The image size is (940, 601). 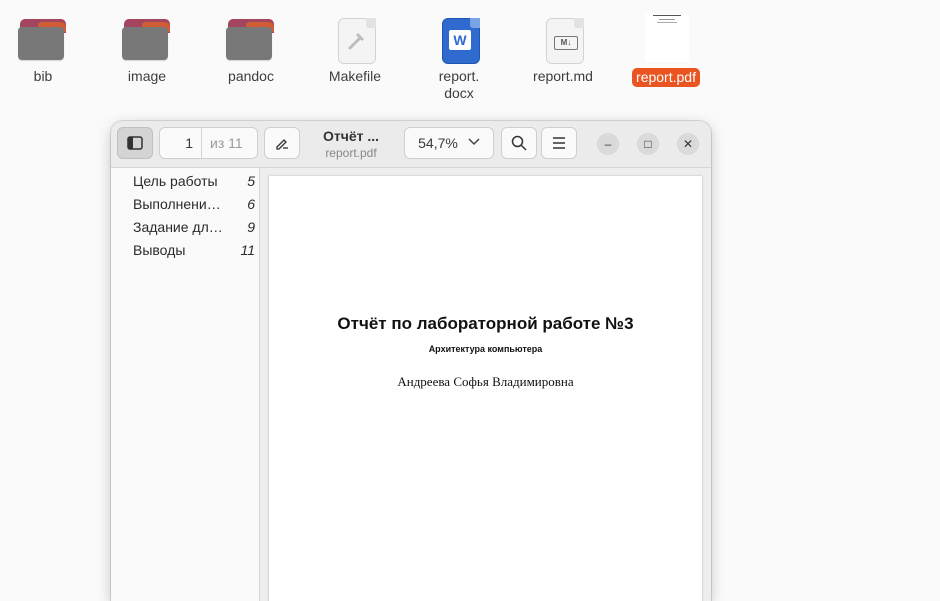 I want to click on header-bar: 1 из 11 Отчёт ... report.pdf 54,7% – □ ✕, so click(x=411, y=144).